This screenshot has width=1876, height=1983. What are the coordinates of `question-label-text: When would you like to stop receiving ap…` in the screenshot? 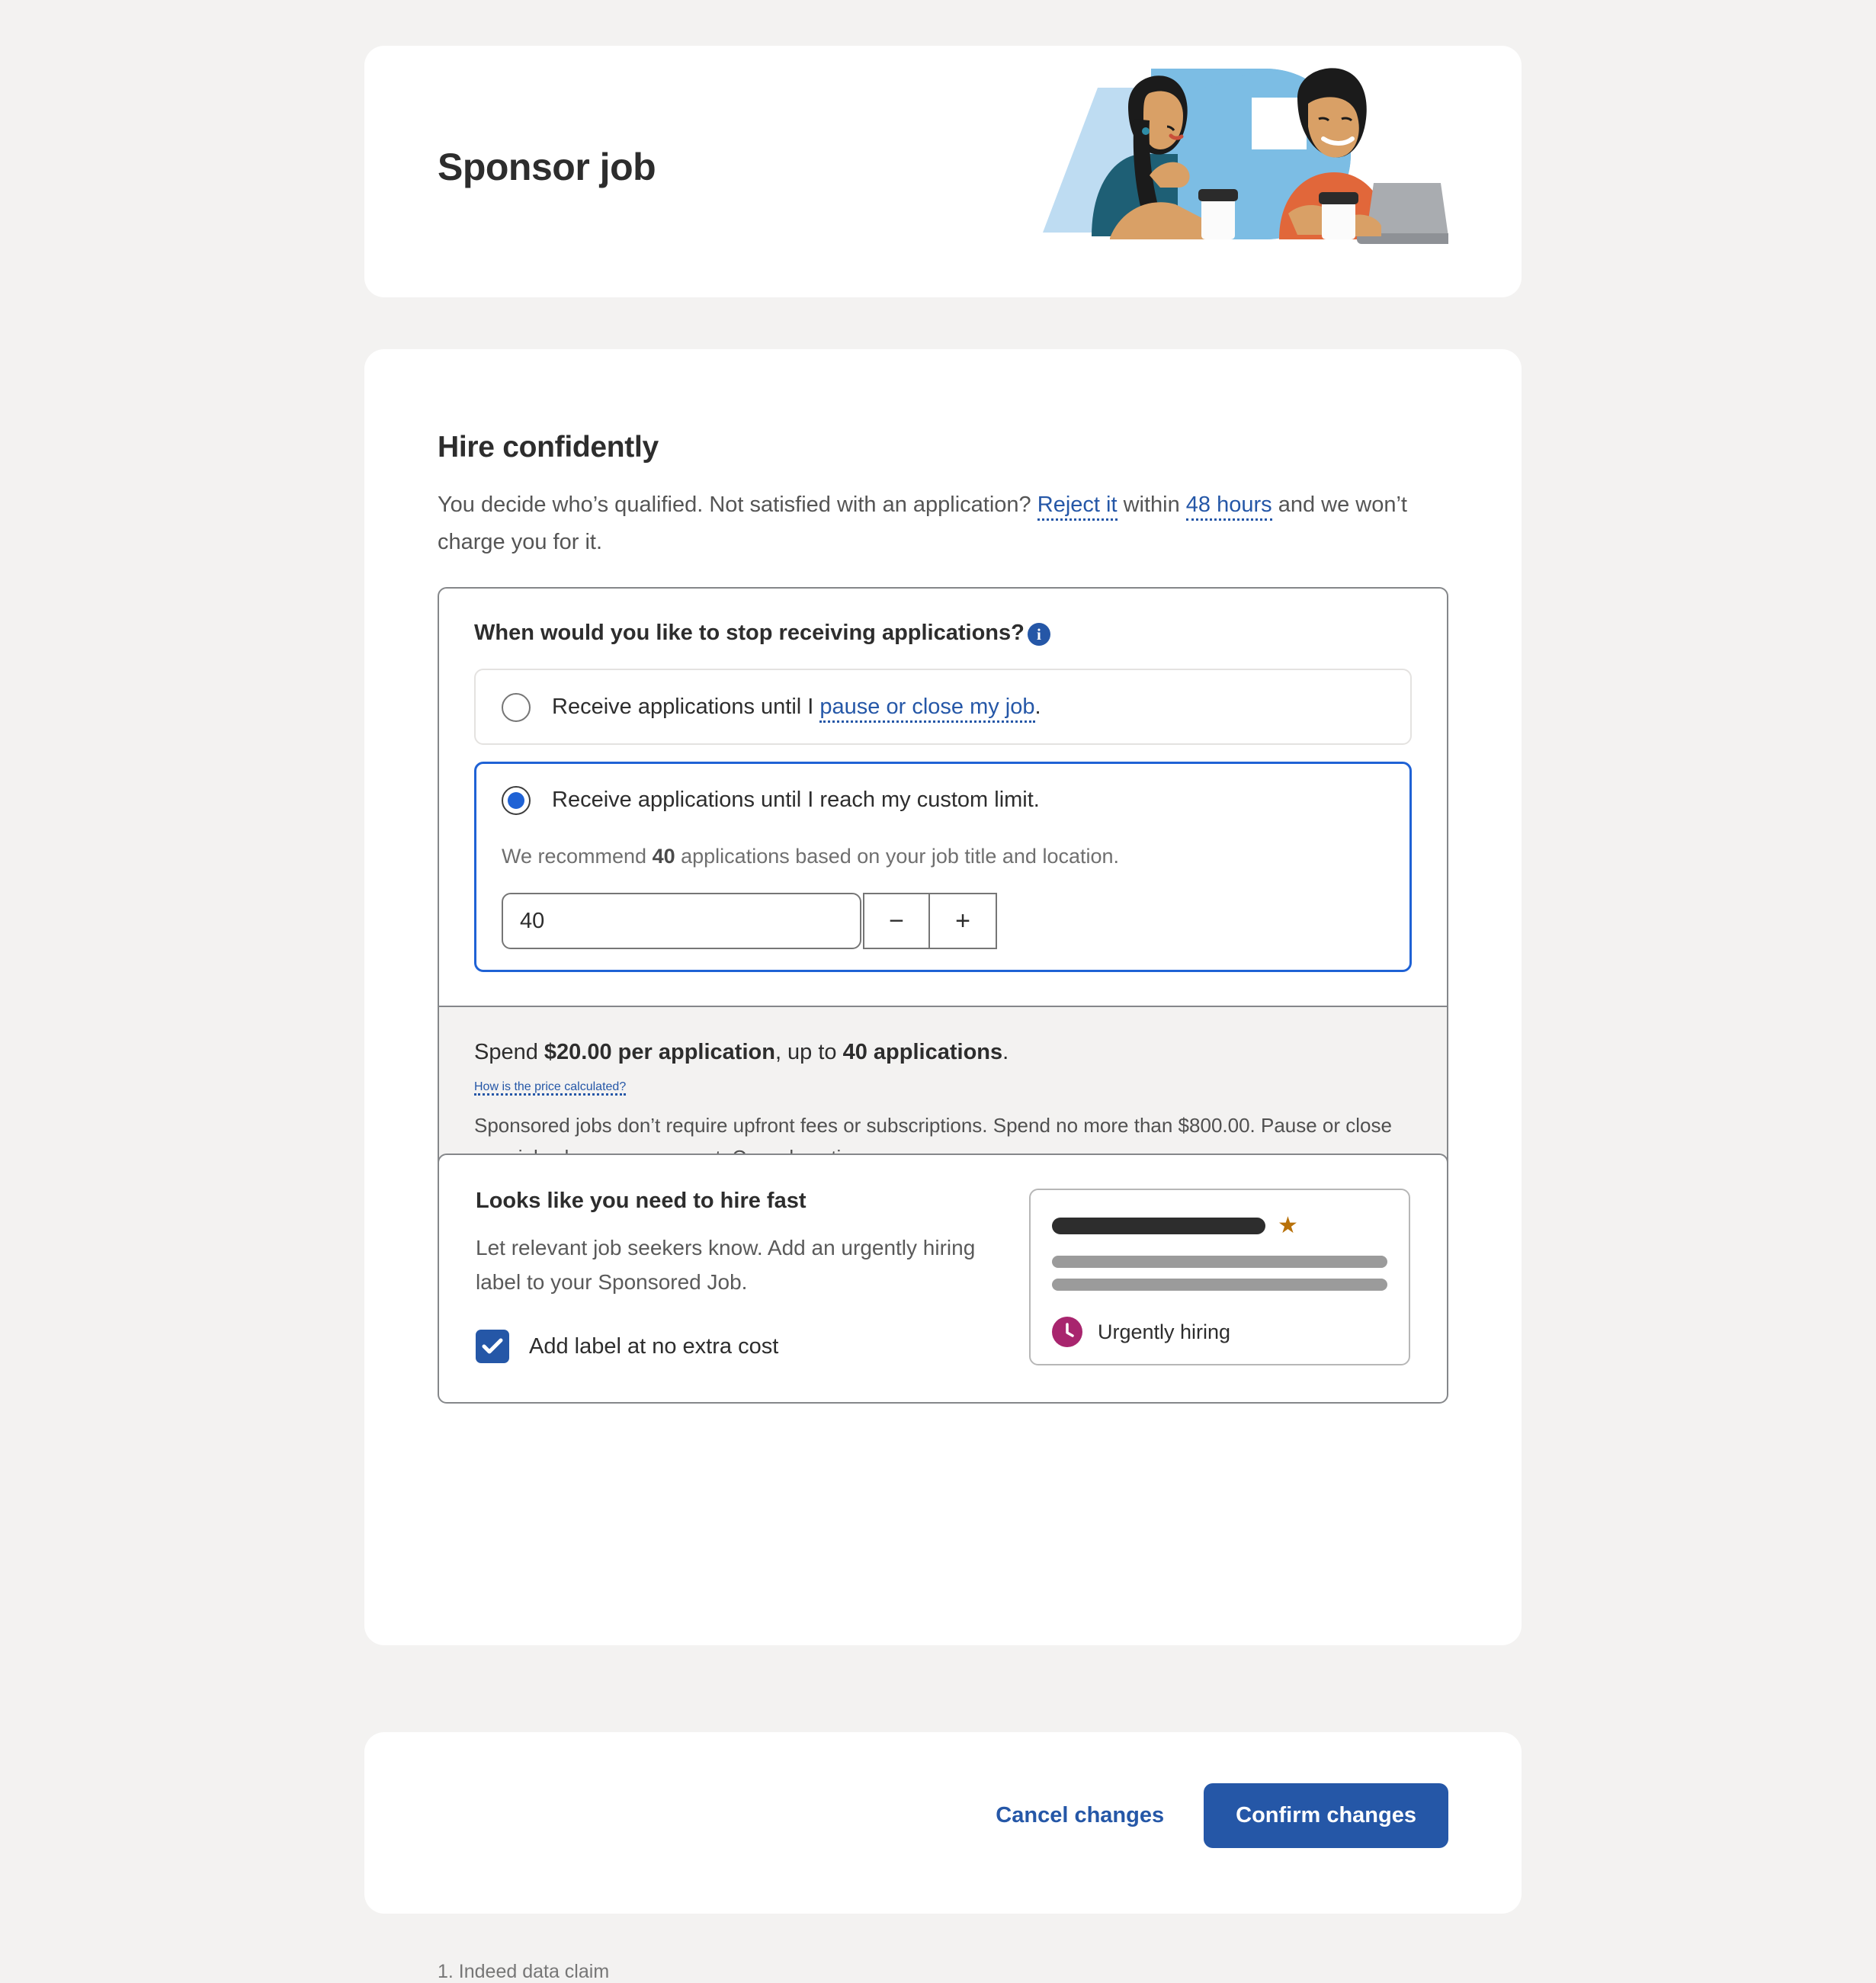 It's located at (749, 633).